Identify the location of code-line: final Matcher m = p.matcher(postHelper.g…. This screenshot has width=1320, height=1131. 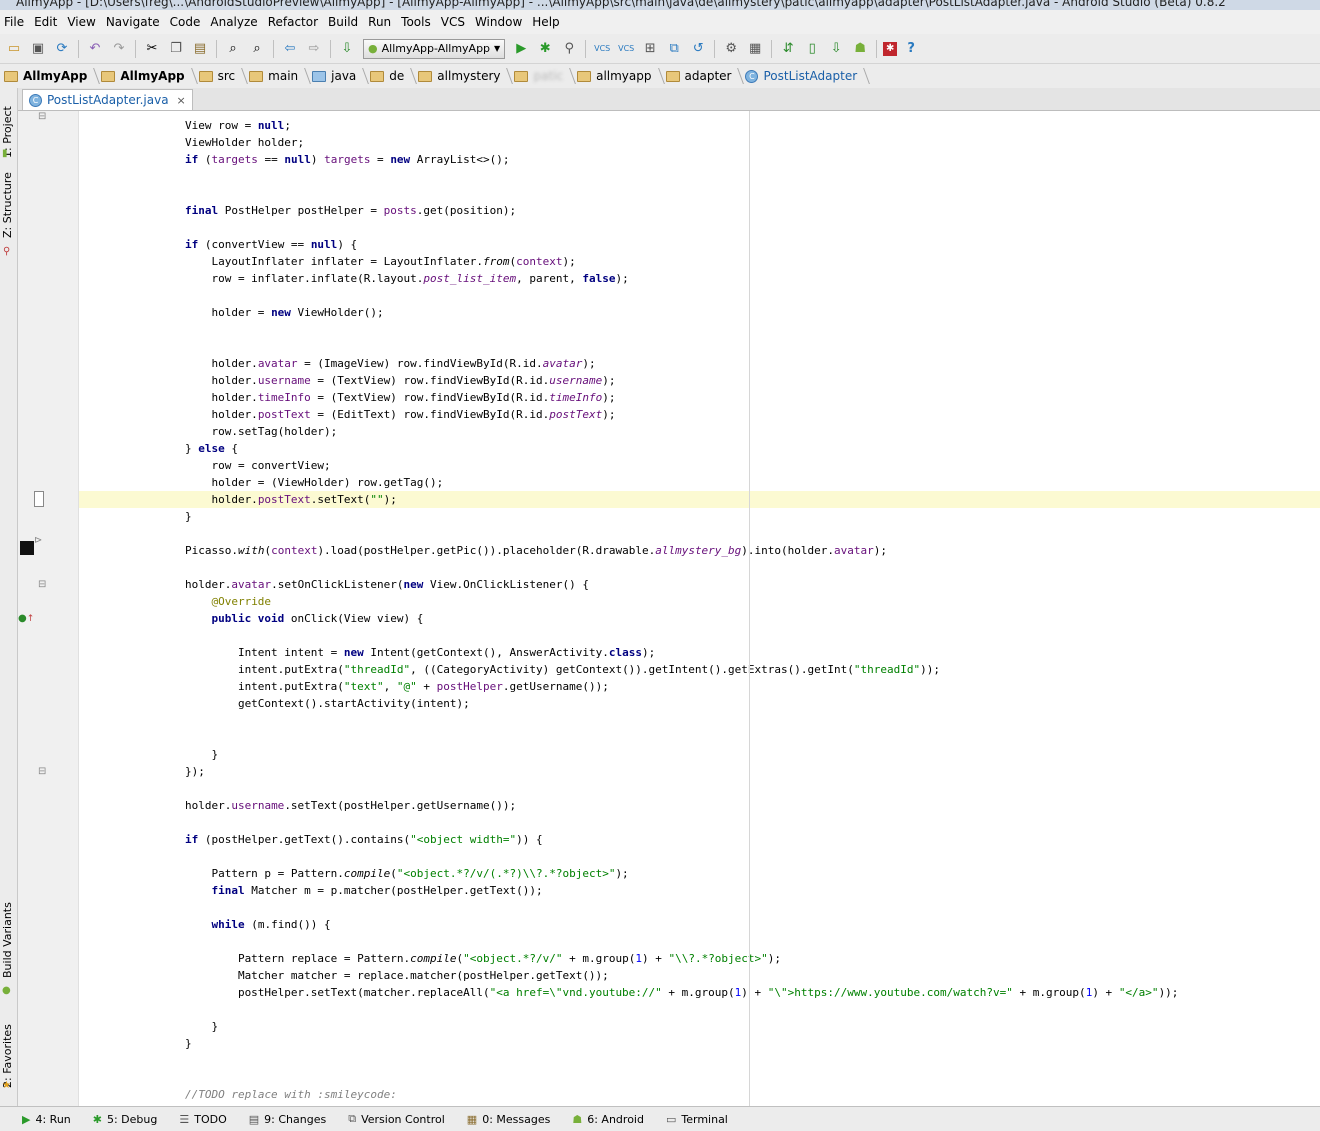
(377, 890).